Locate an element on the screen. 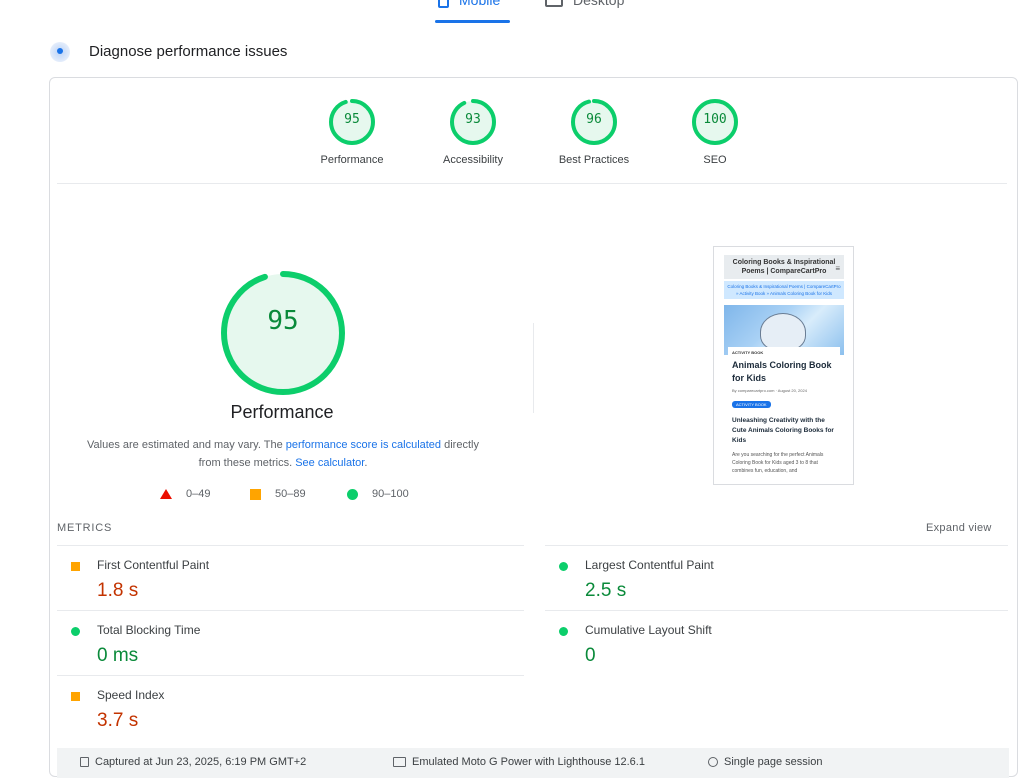  thumb-category: ACTIVITY BOOK is located at coordinates (748, 352).